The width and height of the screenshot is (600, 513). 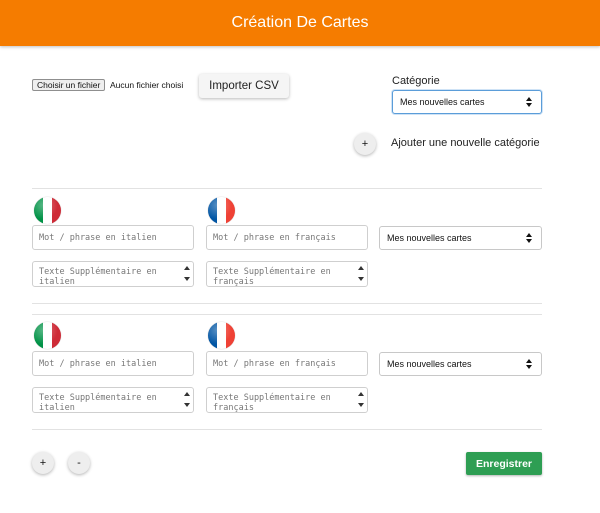 I want to click on remove-card-button: -, so click(x=79, y=463).